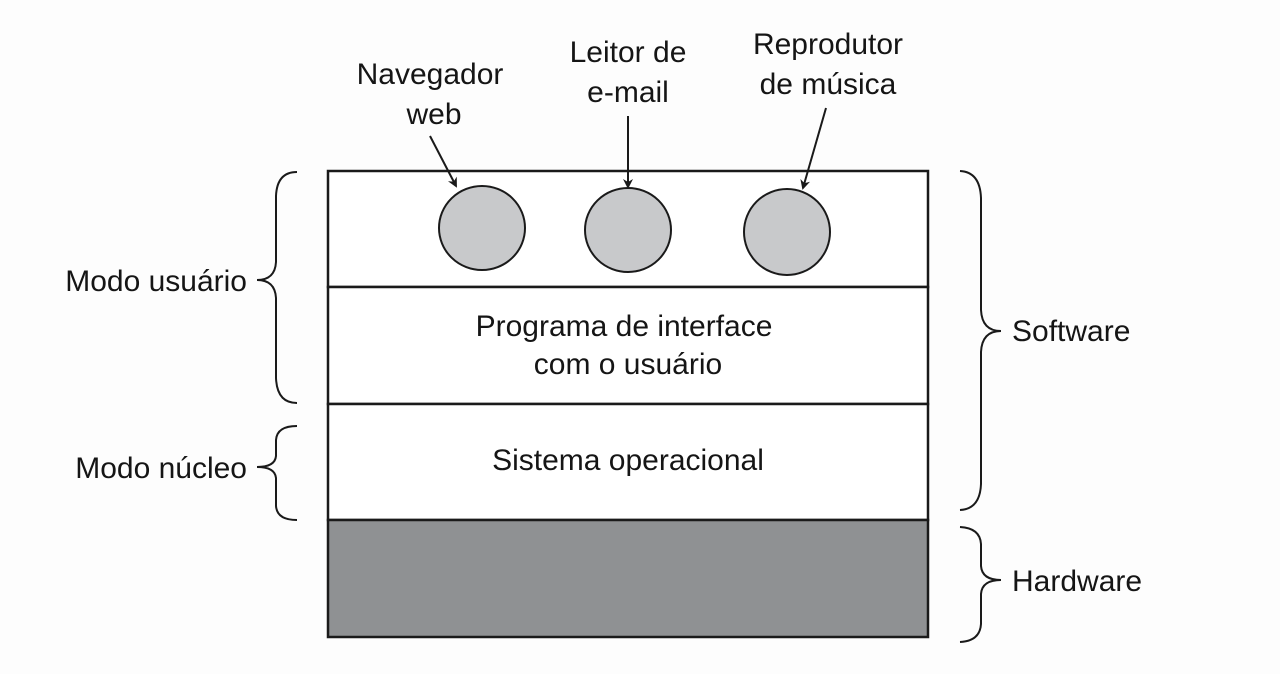  What do you see at coordinates (628, 52) in the screenshot?
I see `email-label-line1: Leitor de` at bounding box center [628, 52].